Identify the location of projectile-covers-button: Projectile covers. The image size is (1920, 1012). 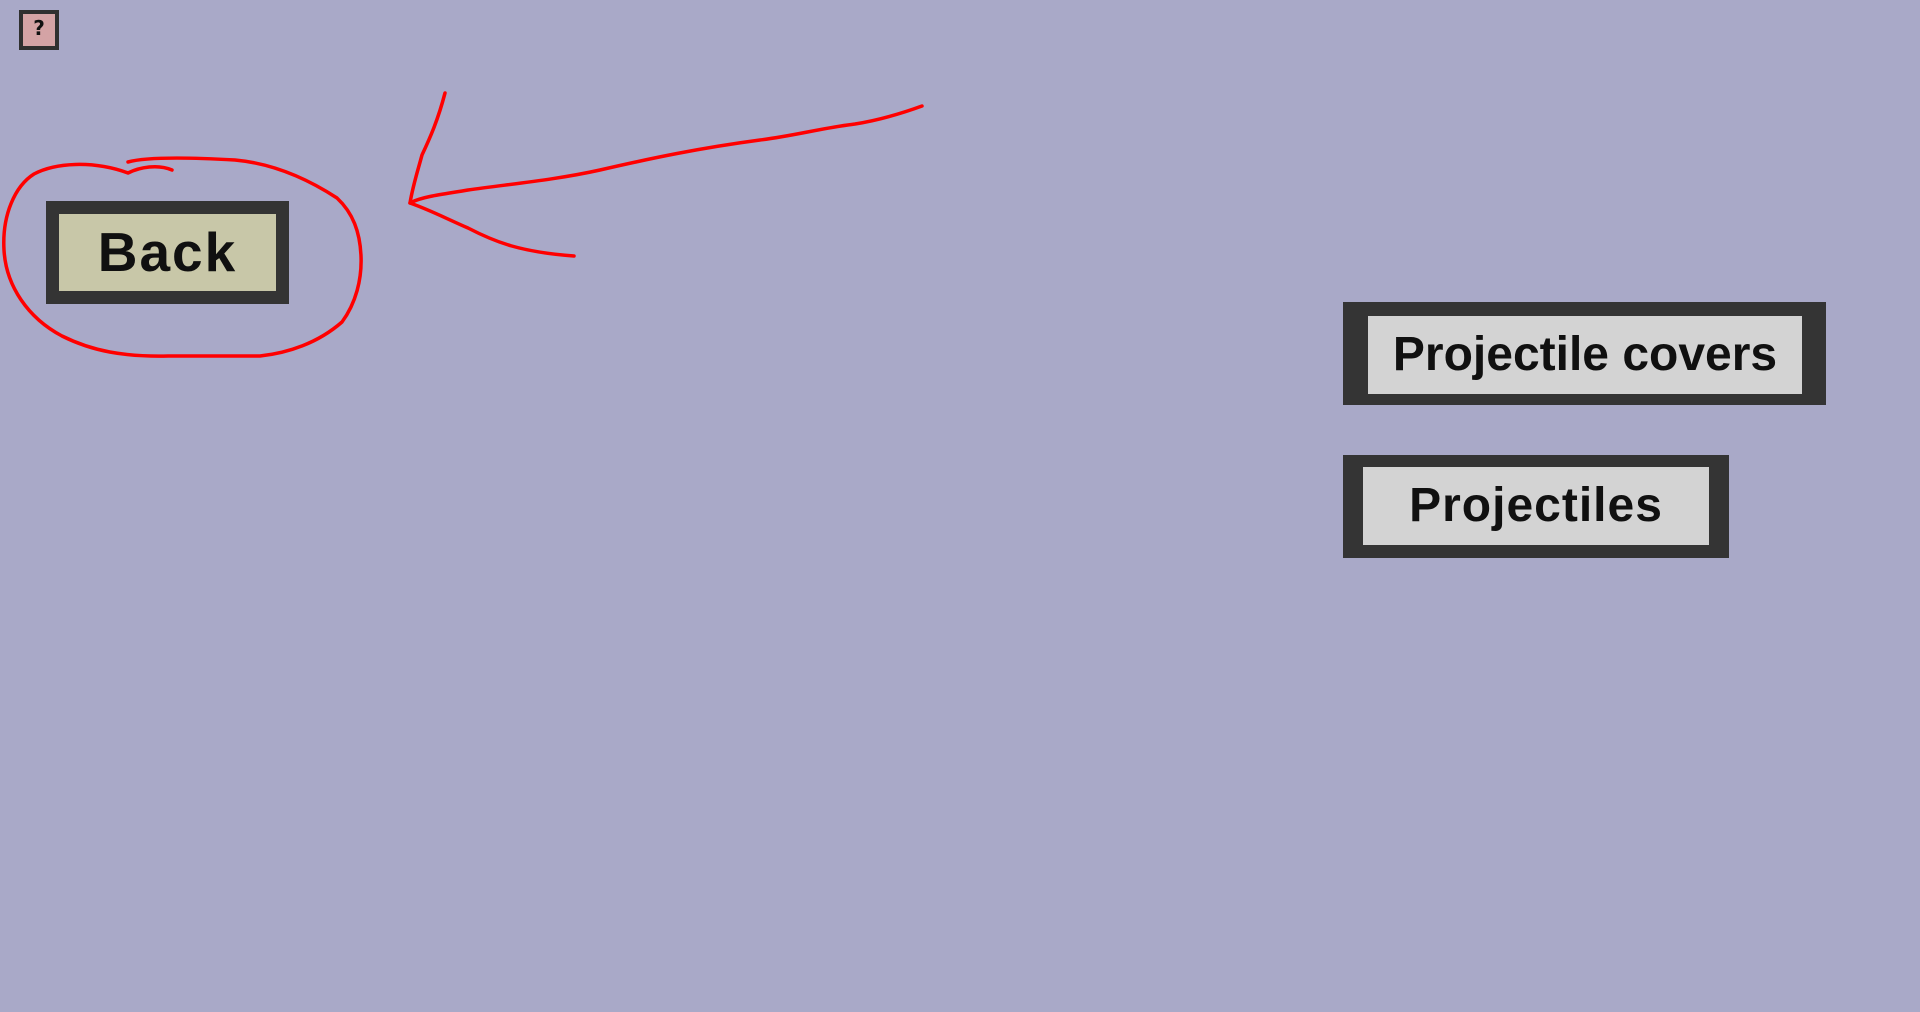
(1584, 353).